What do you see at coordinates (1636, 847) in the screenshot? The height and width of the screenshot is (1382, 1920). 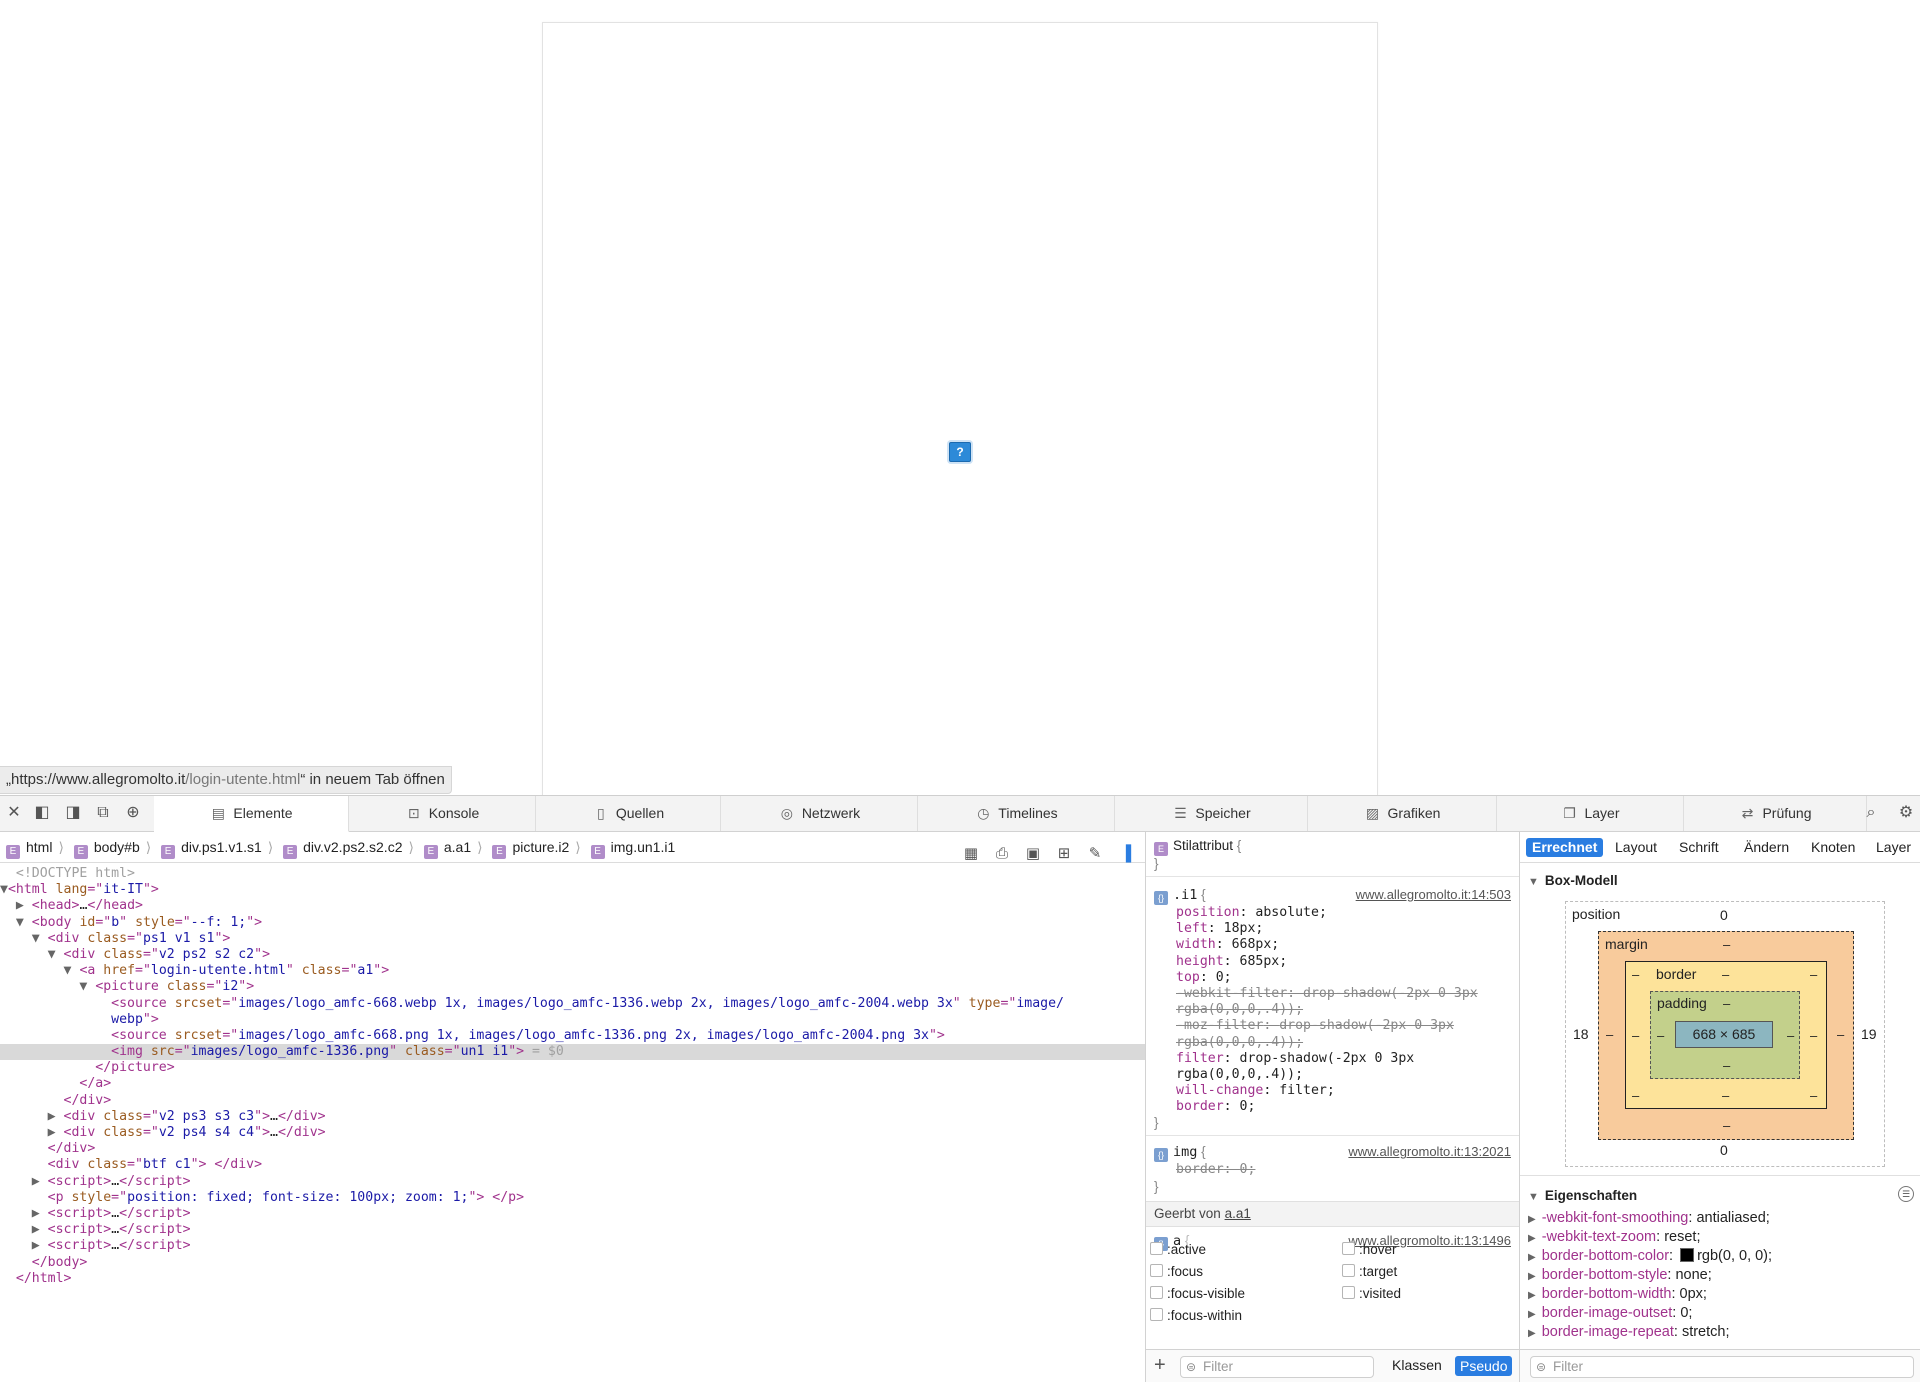 I see `tab-layout: Layout` at bounding box center [1636, 847].